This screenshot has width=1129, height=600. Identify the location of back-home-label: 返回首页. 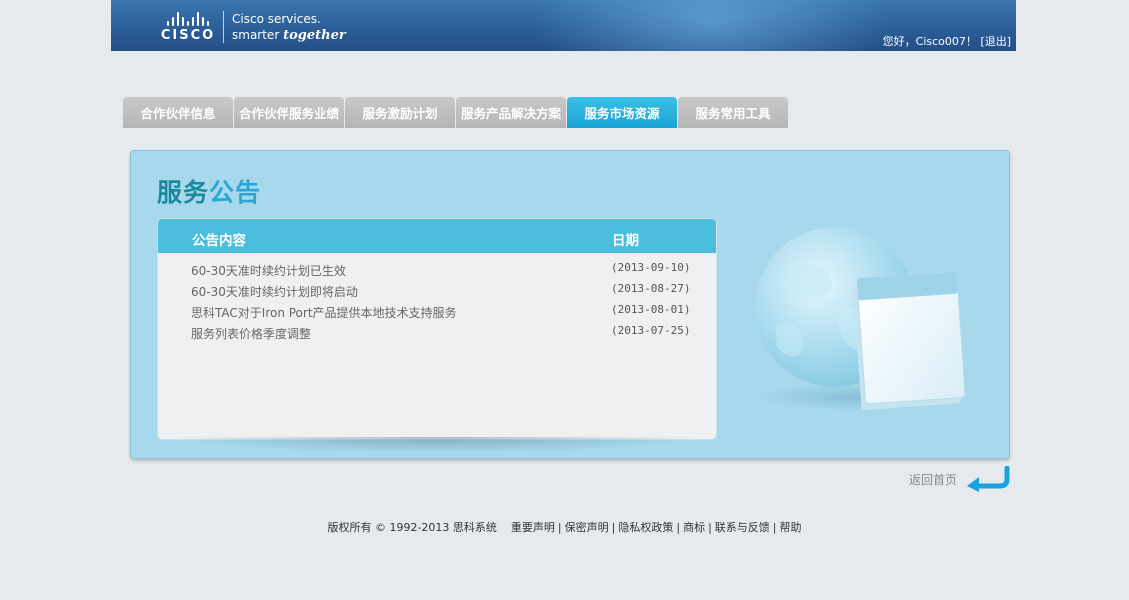
(933, 479).